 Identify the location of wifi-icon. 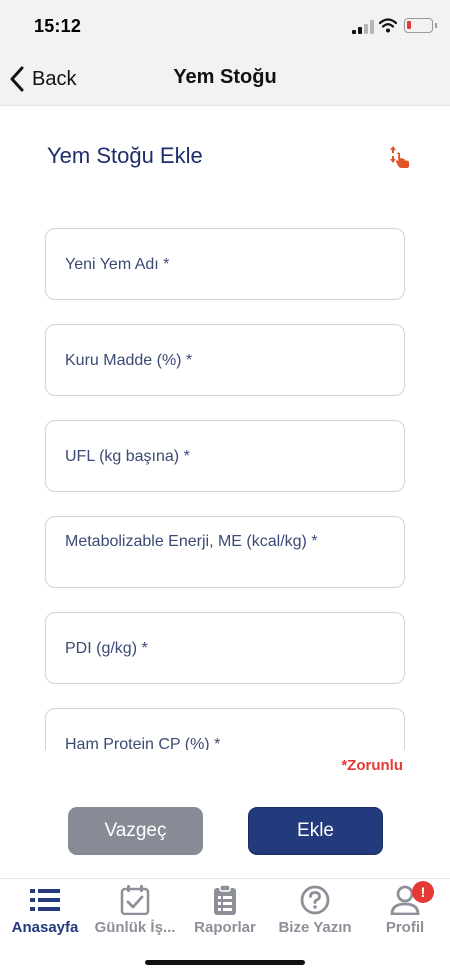
(388, 25).